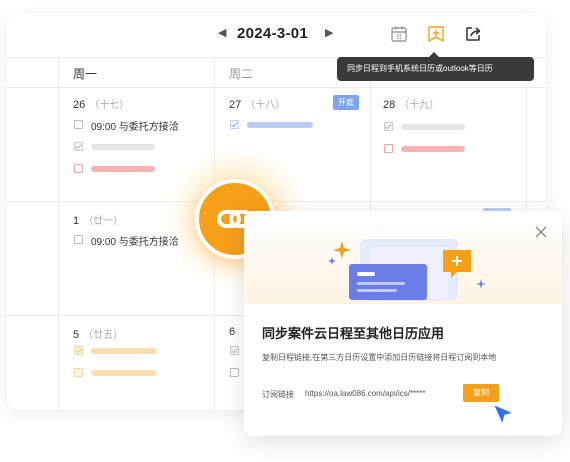  I want to click on pointer-cursor-icon, so click(503, 414).